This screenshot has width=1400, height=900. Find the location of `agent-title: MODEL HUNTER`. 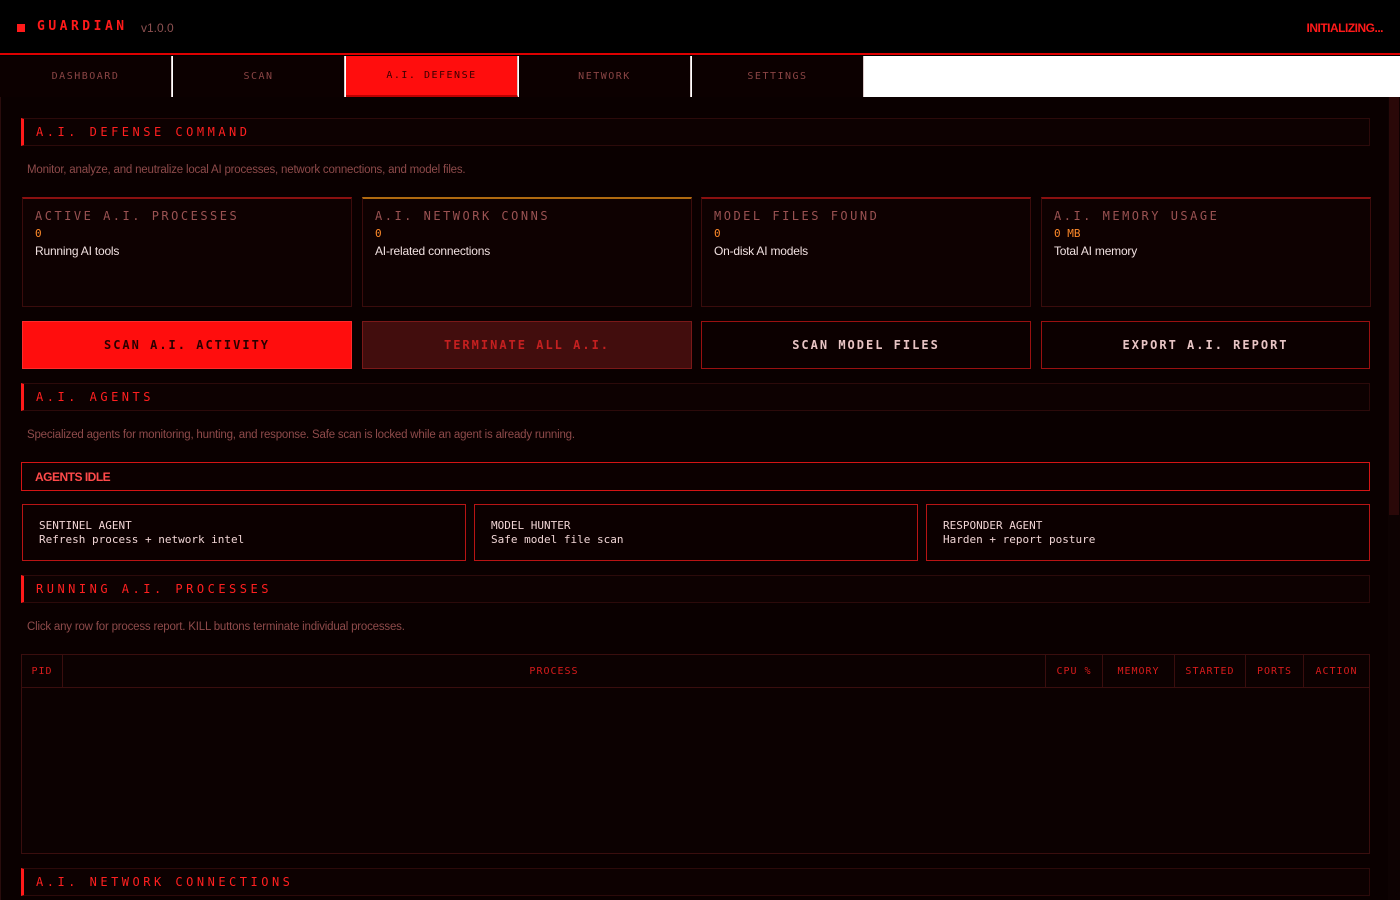

agent-title: MODEL HUNTER is located at coordinates (531, 525).